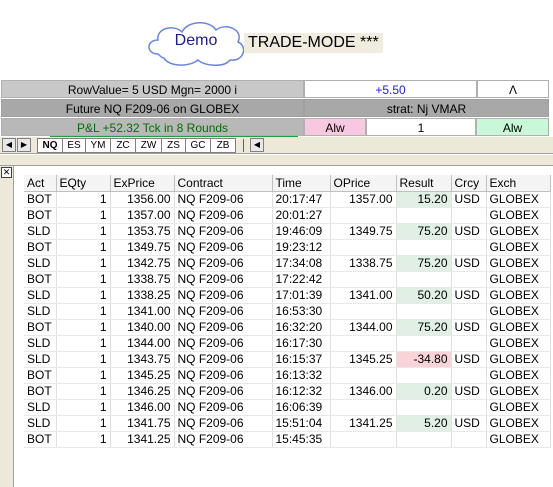 This screenshot has width=553, height=487. I want to click on table-row: SLD 1 1341.00 NQ F209-06 16:53:30 GLOBEX, so click(287, 311).